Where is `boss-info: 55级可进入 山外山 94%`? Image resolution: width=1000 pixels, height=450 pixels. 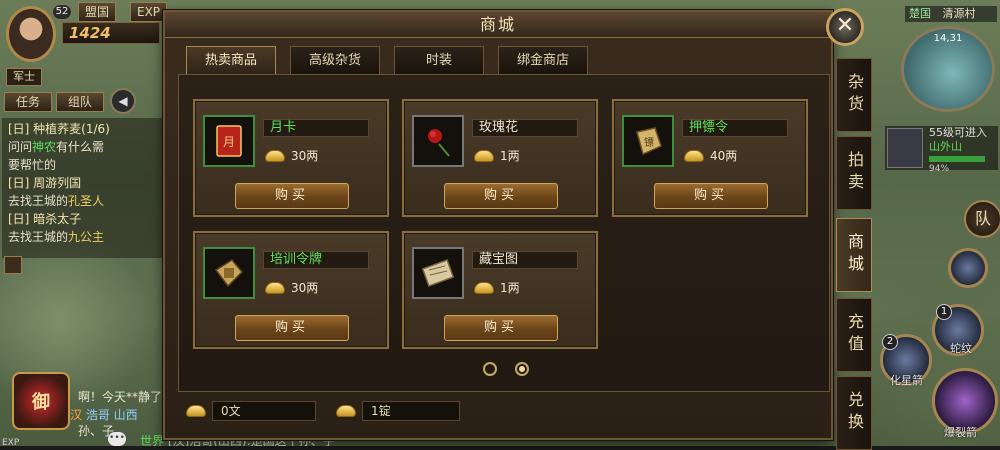 boss-info: 55级可进入 山外山 94% is located at coordinates (959, 151).